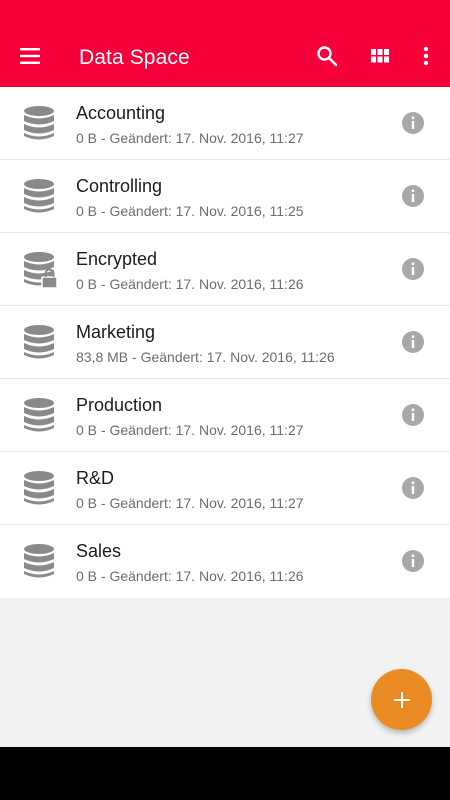 This screenshot has height=800, width=450. Describe the element at coordinates (225, 773) in the screenshot. I see `system-navigation-bar` at that location.